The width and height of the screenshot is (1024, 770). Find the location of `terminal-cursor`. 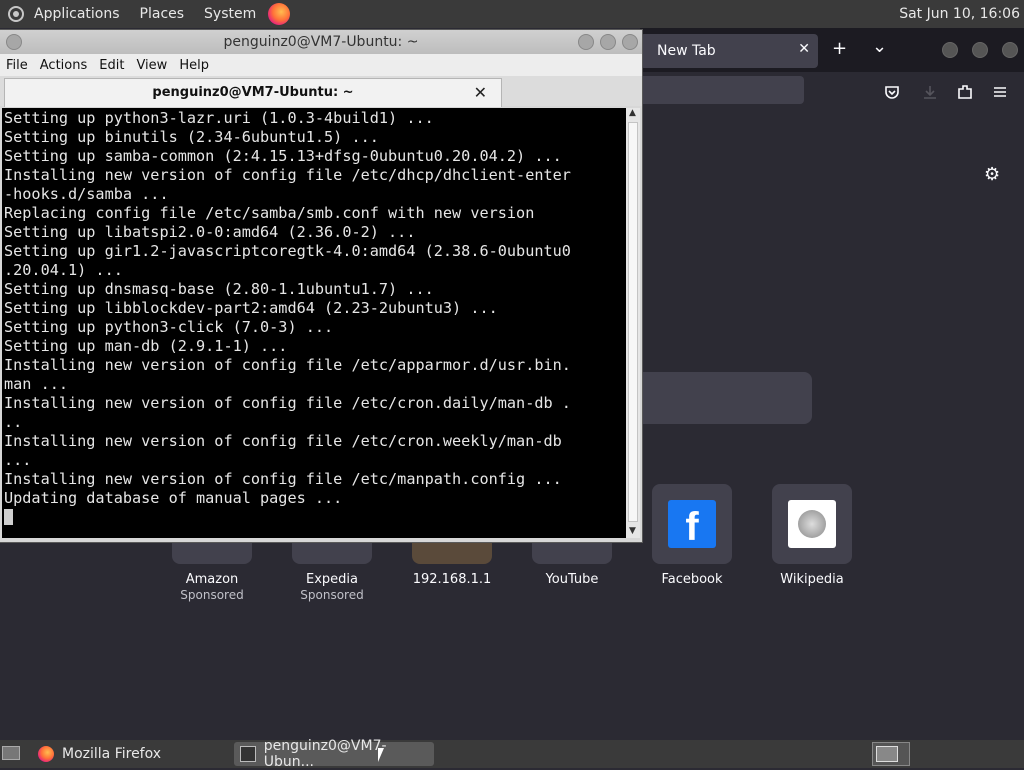

terminal-cursor is located at coordinates (8, 517).